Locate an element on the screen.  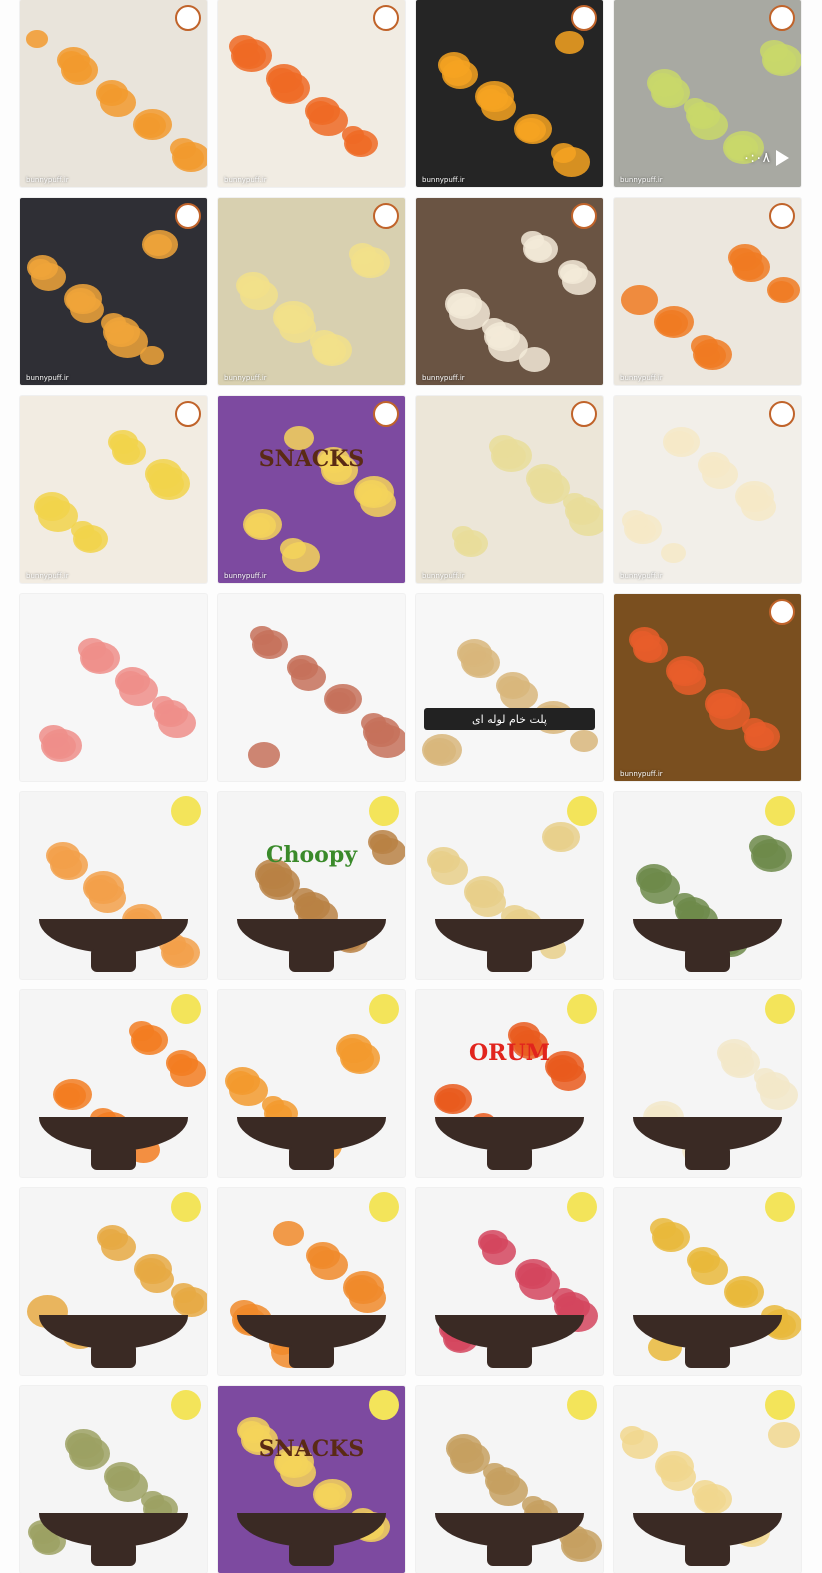
video-duration: ۰:۰۸ is located at coordinates (766, 158).